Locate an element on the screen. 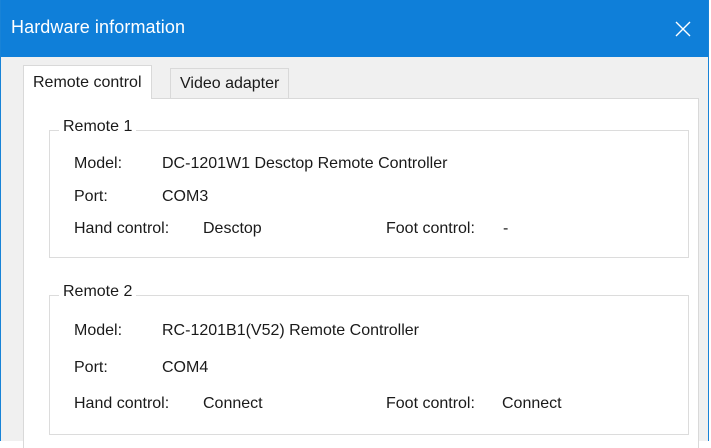 Image resolution: width=711 pixels, height=448 pixels. tab-video-adapter: Video adapter is located at coordinates (230, 83).